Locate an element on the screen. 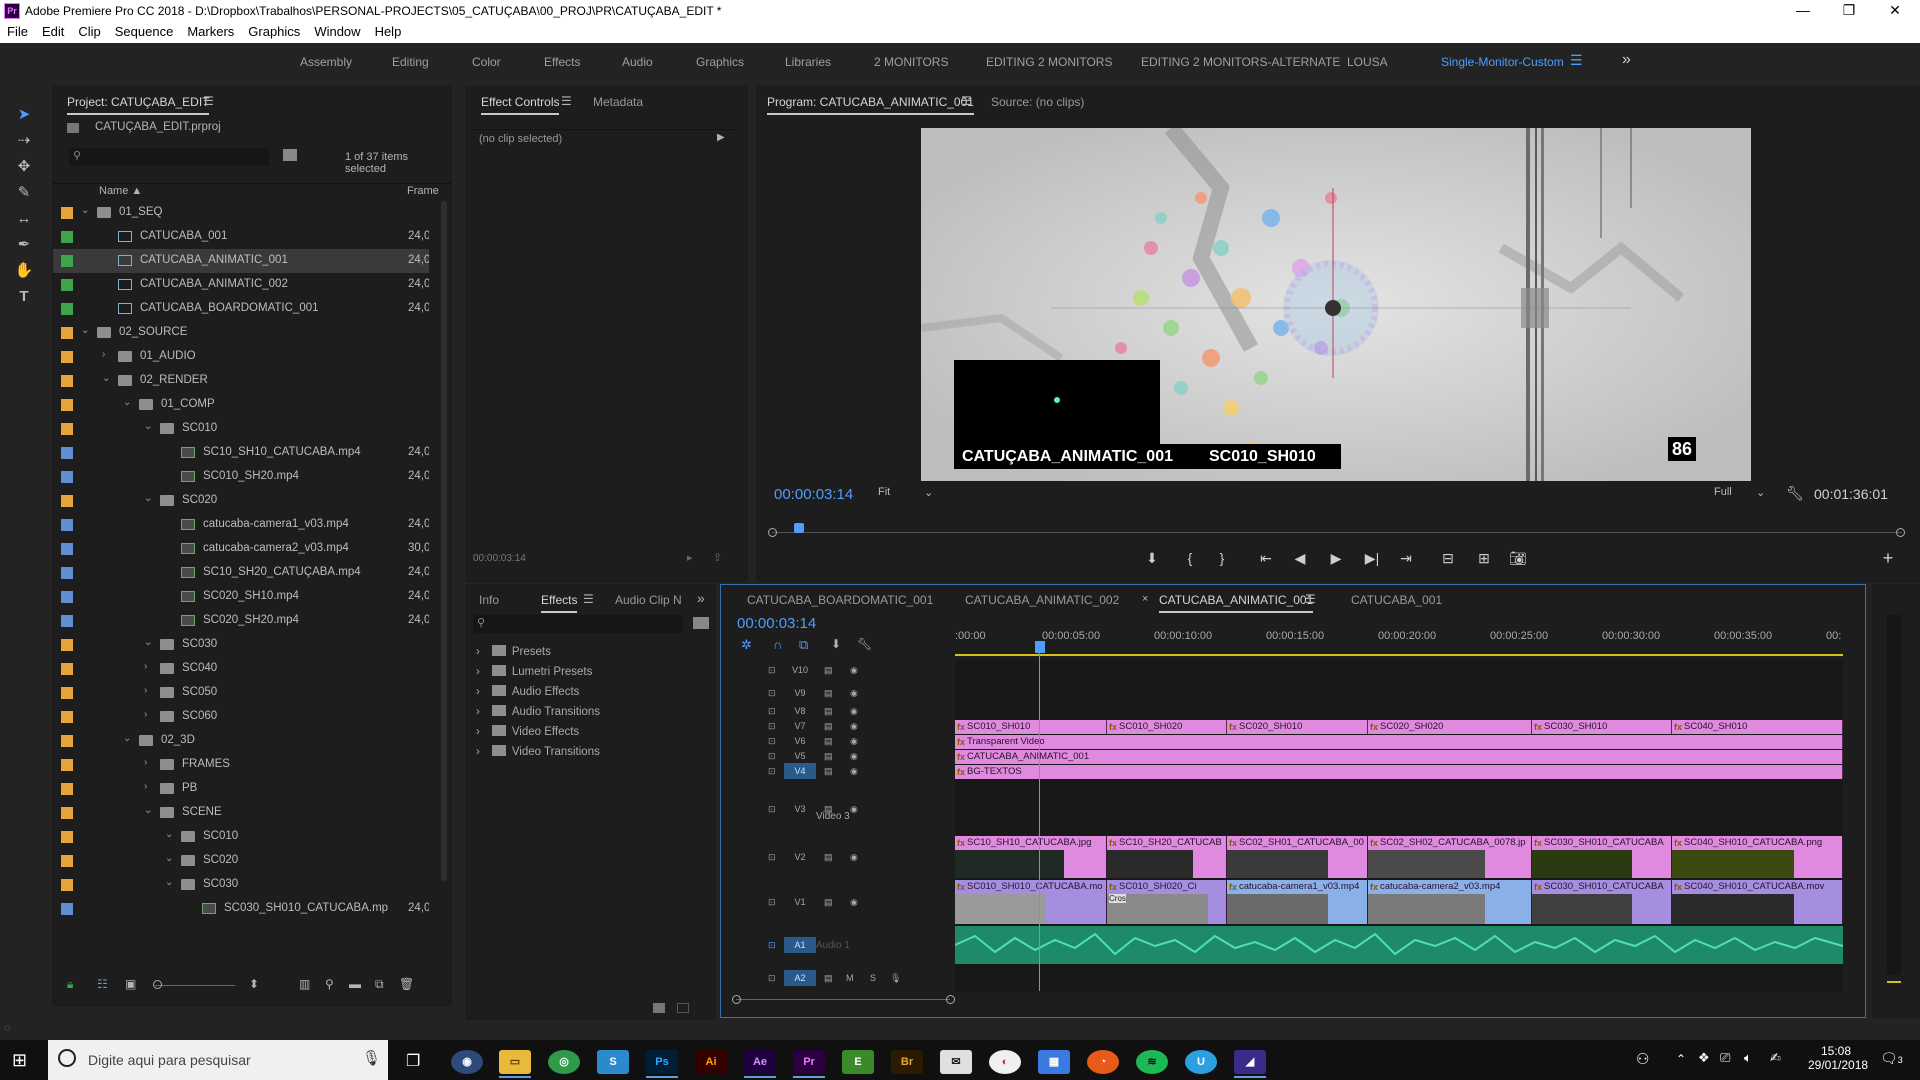  effects-search-input: ⚲ is located at coordinates (578, 624).